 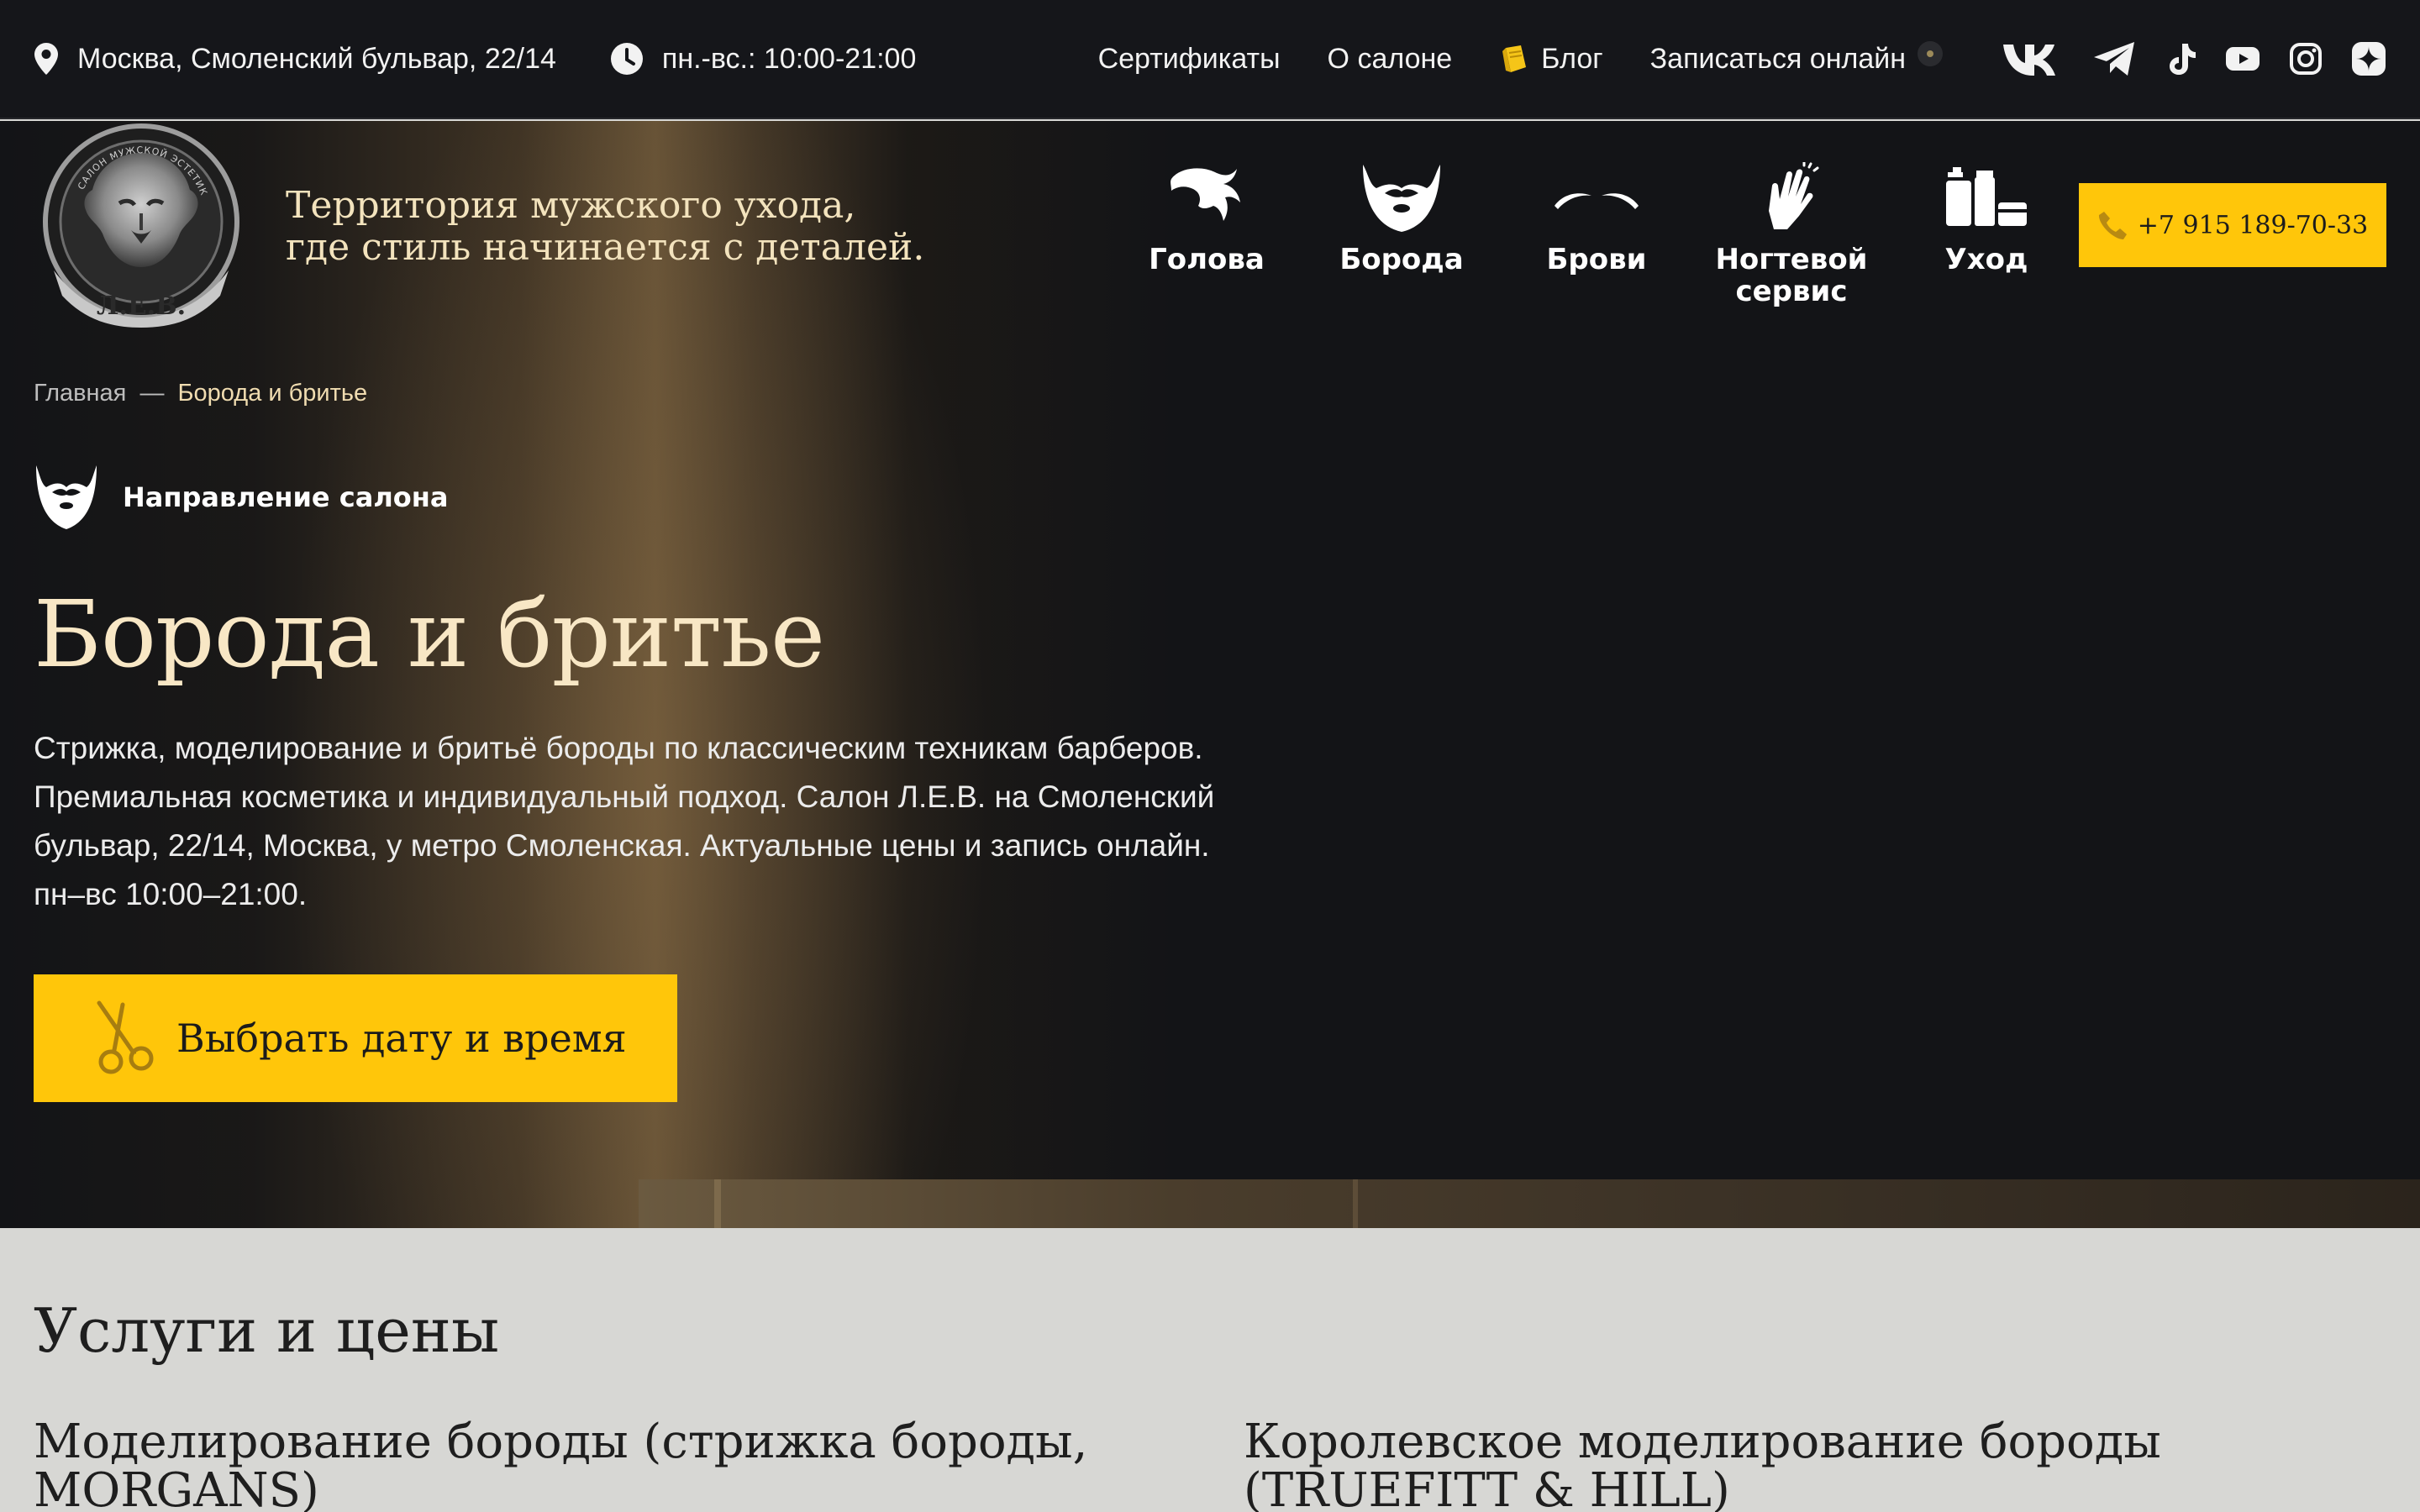 What do you see at coordinates (2253, 225) in the screenshot?
I see `phone-number: +7 915 189-70-33` at bounding box center [2253, 225].